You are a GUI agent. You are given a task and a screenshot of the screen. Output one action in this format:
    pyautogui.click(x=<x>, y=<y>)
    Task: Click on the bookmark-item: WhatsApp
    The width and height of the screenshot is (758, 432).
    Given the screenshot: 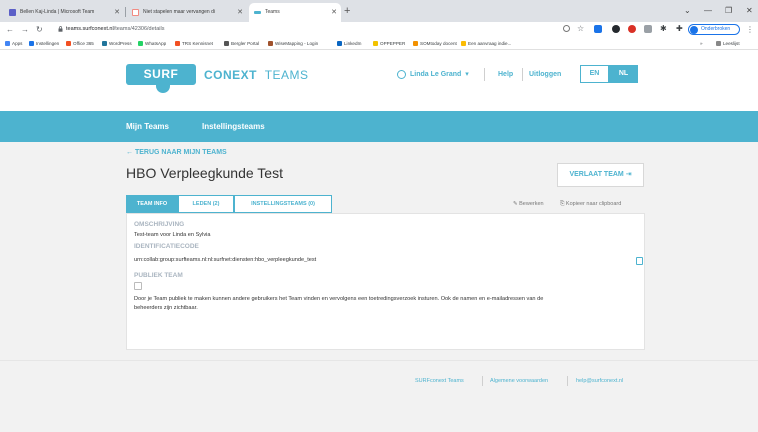 What is the action you would take?
    pyautogui.click(x=152, y=43)
    